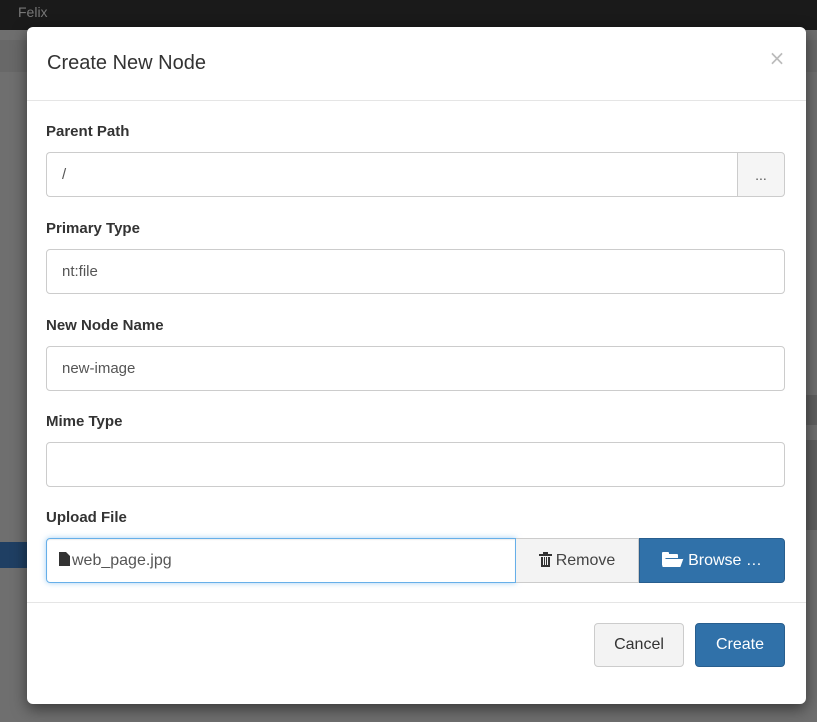 The width and height of the screenshot is (817, 722). I want to click on file-icon, so click(64, 559).